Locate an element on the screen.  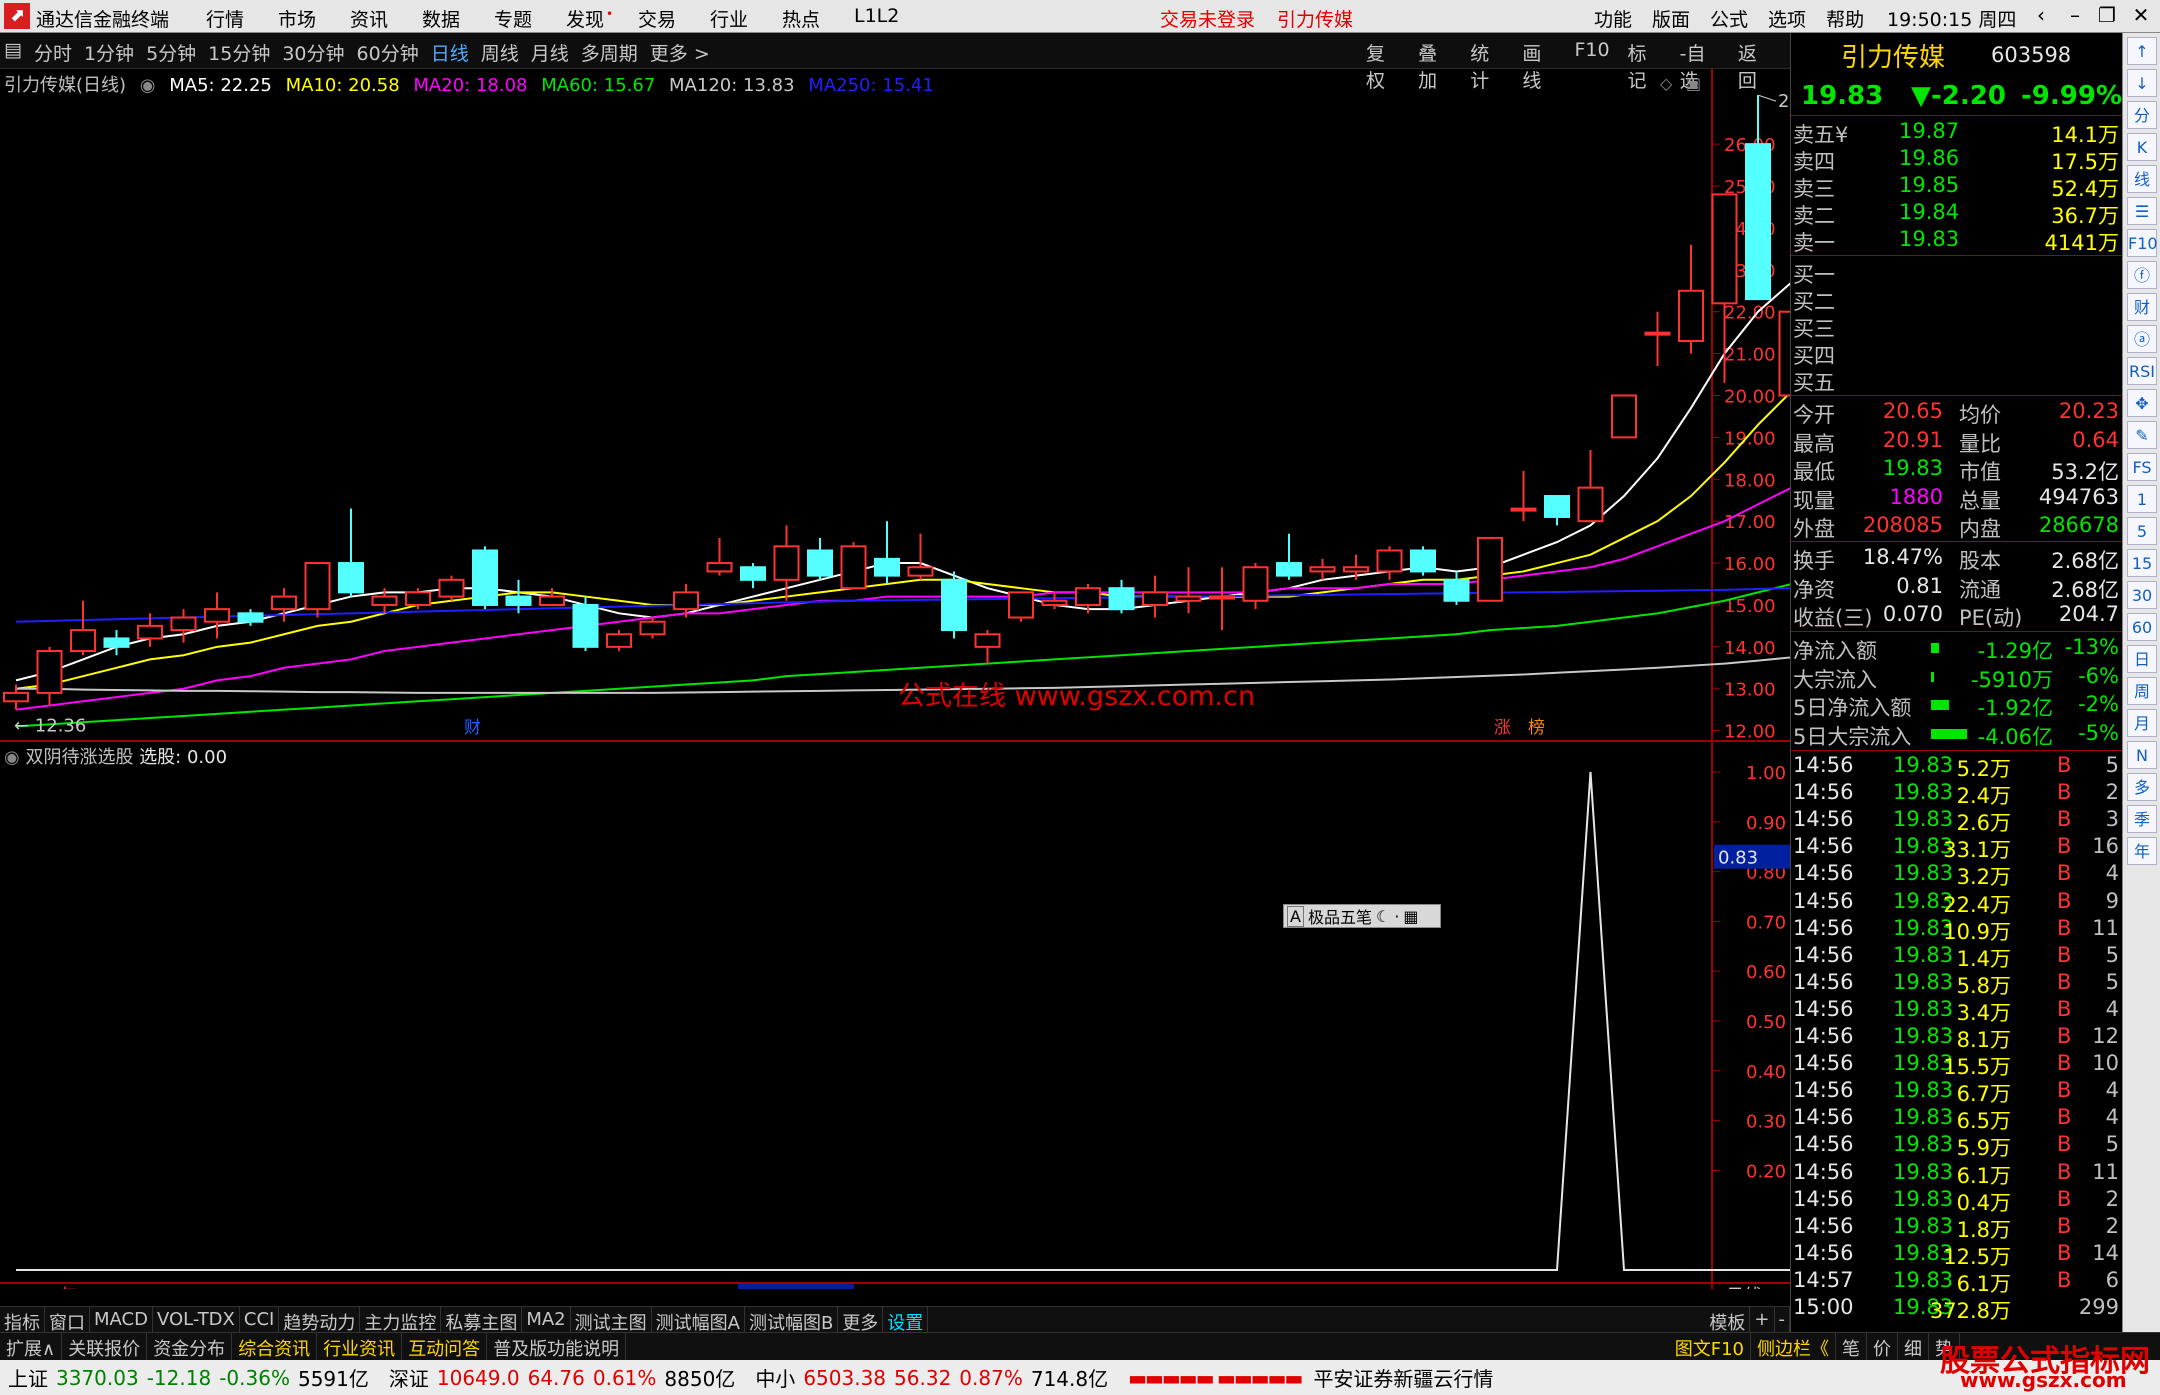
side-tool-icon: K is located at coordinates (2142, 147).